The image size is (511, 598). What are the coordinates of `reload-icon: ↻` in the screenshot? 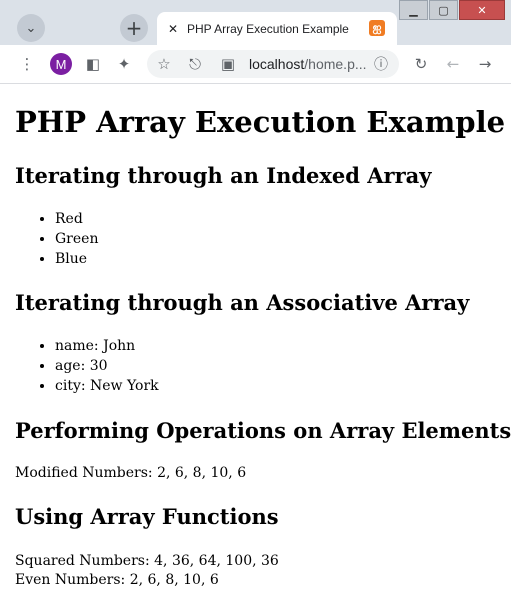 It's located at (421, 64).